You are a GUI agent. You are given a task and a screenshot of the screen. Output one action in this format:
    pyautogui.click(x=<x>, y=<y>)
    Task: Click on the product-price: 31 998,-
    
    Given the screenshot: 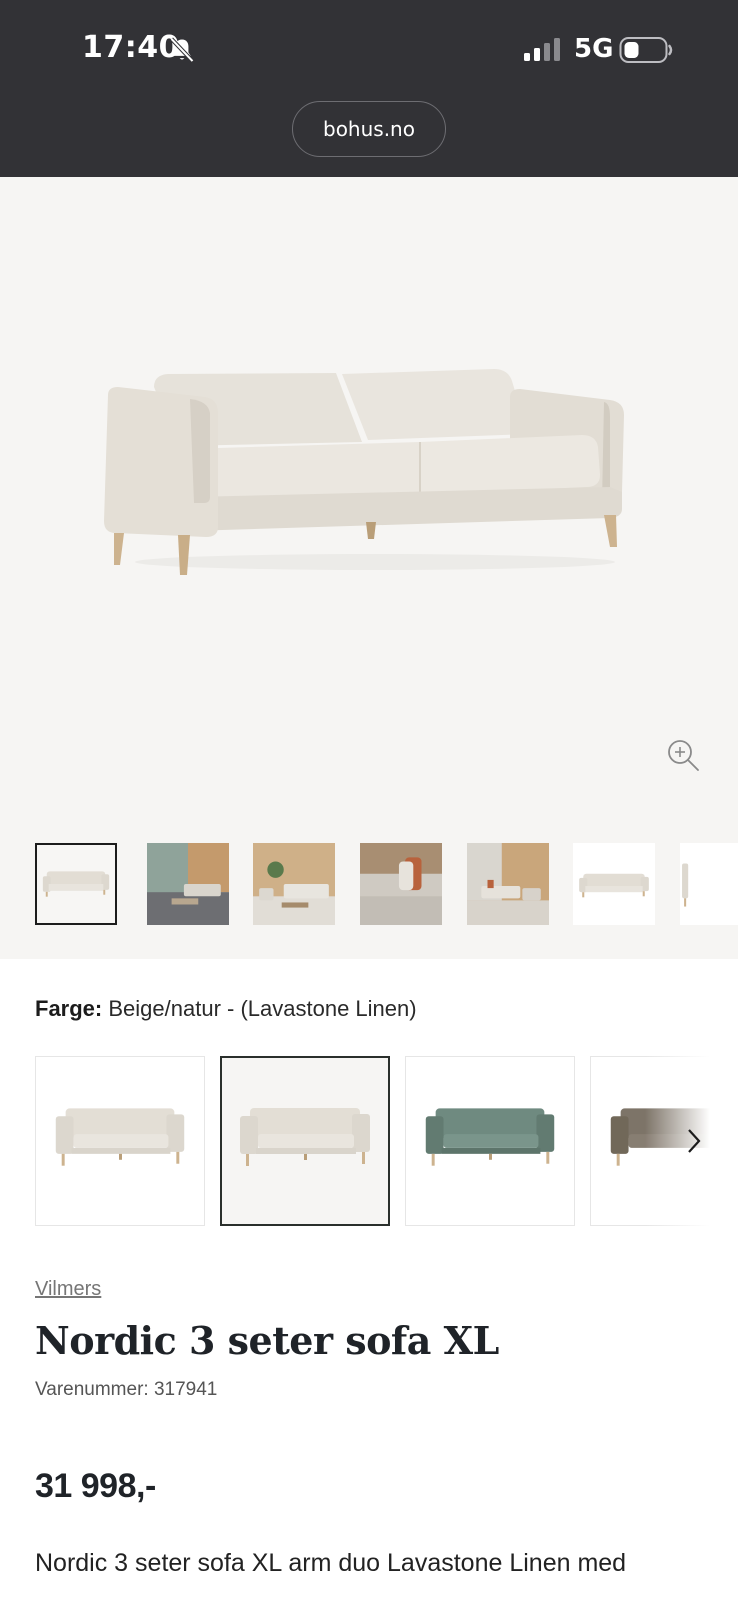 What is the action you would take?
    pyautogui.click(x=95, y=1486)
    